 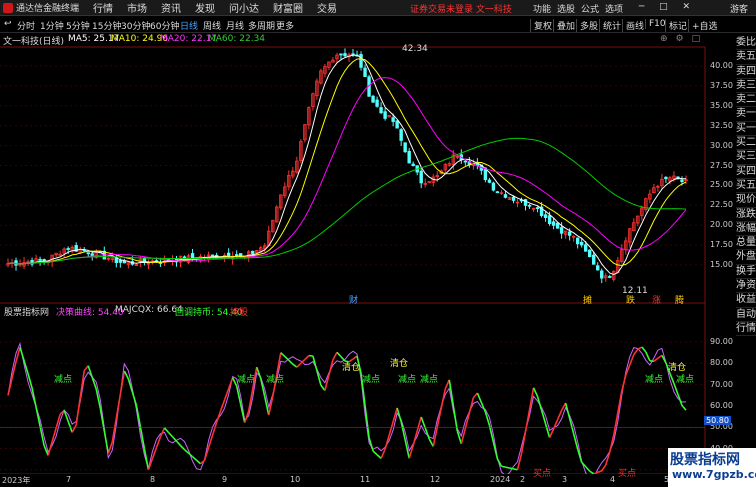 I want to click on side-panel-item: 自动, so click(x=746, y=315).